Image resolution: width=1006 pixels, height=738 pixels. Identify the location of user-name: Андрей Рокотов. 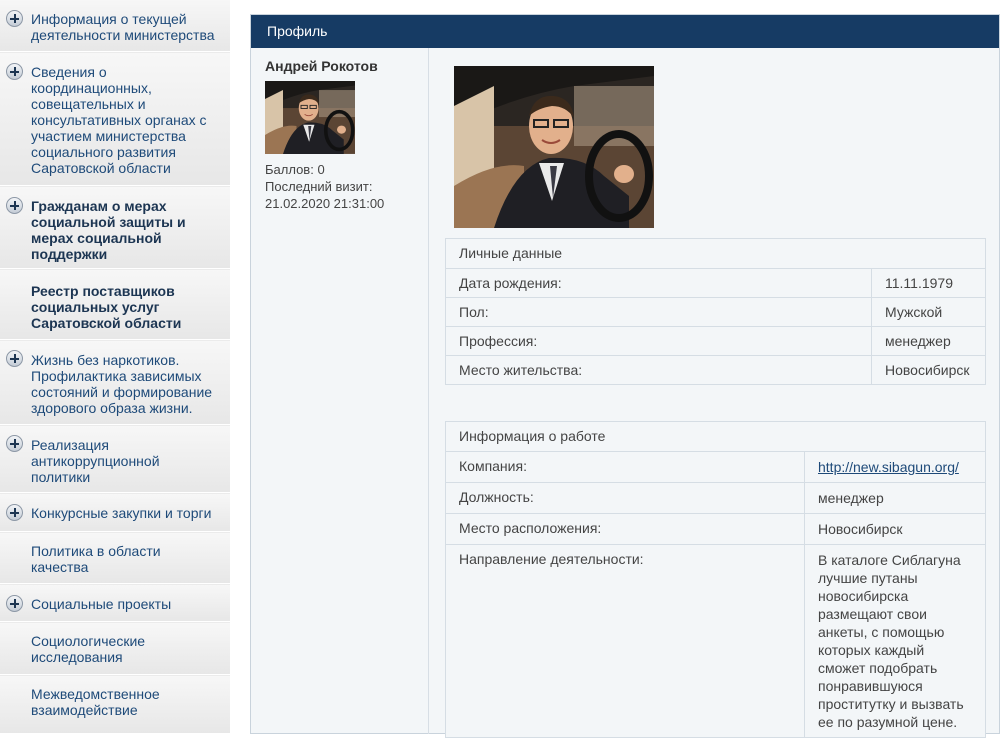
(321, 66).